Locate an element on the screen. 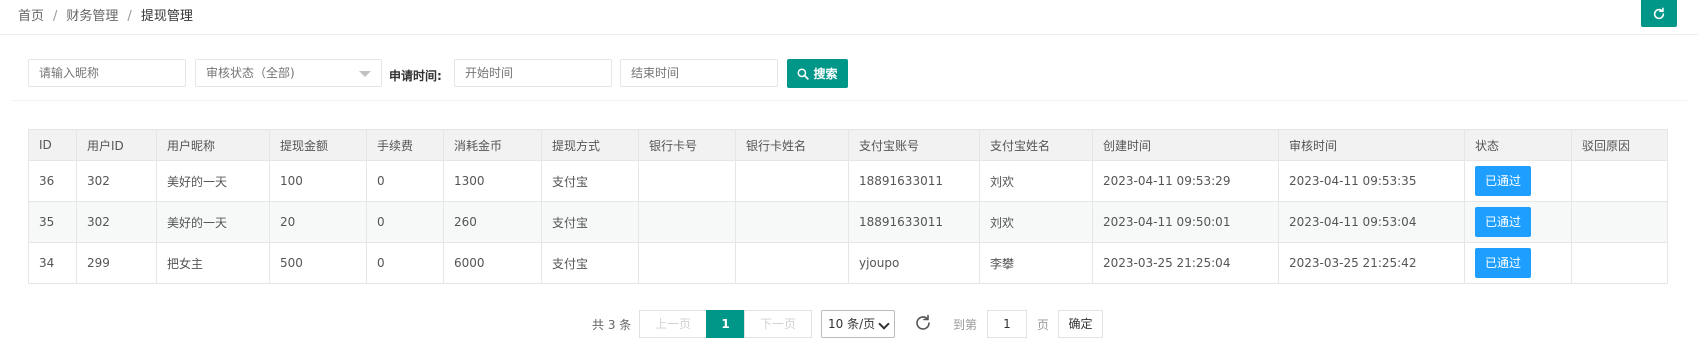 This screenshot has width=1698, height=355. end-time-input is located at coordinates (699, 73).